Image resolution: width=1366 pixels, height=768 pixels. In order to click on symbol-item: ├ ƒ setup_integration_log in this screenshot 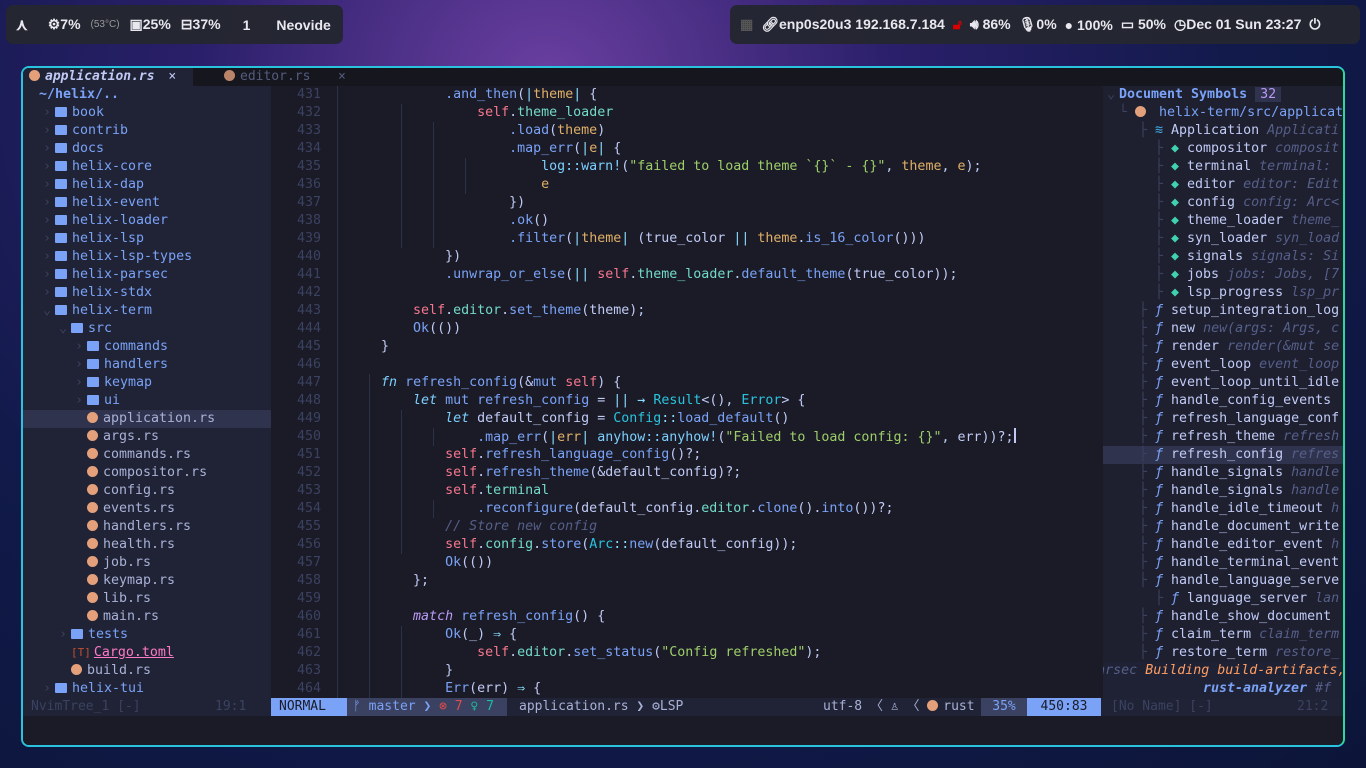, I will do `click(1223, 311)`.